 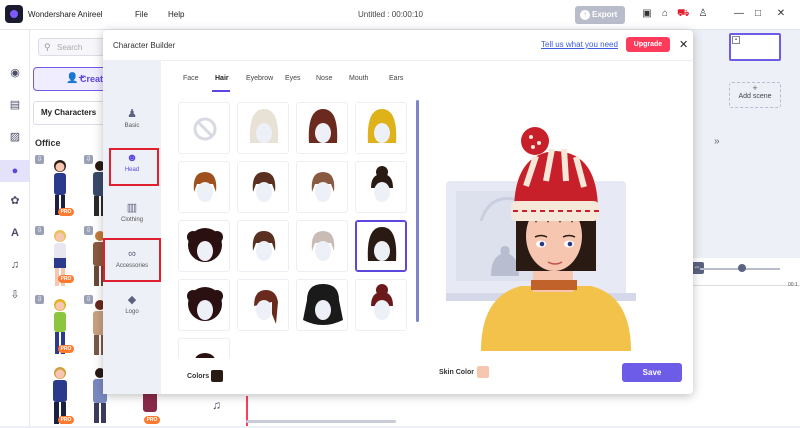 I want to click on plus-icon: +, so click(x=755, y=88).